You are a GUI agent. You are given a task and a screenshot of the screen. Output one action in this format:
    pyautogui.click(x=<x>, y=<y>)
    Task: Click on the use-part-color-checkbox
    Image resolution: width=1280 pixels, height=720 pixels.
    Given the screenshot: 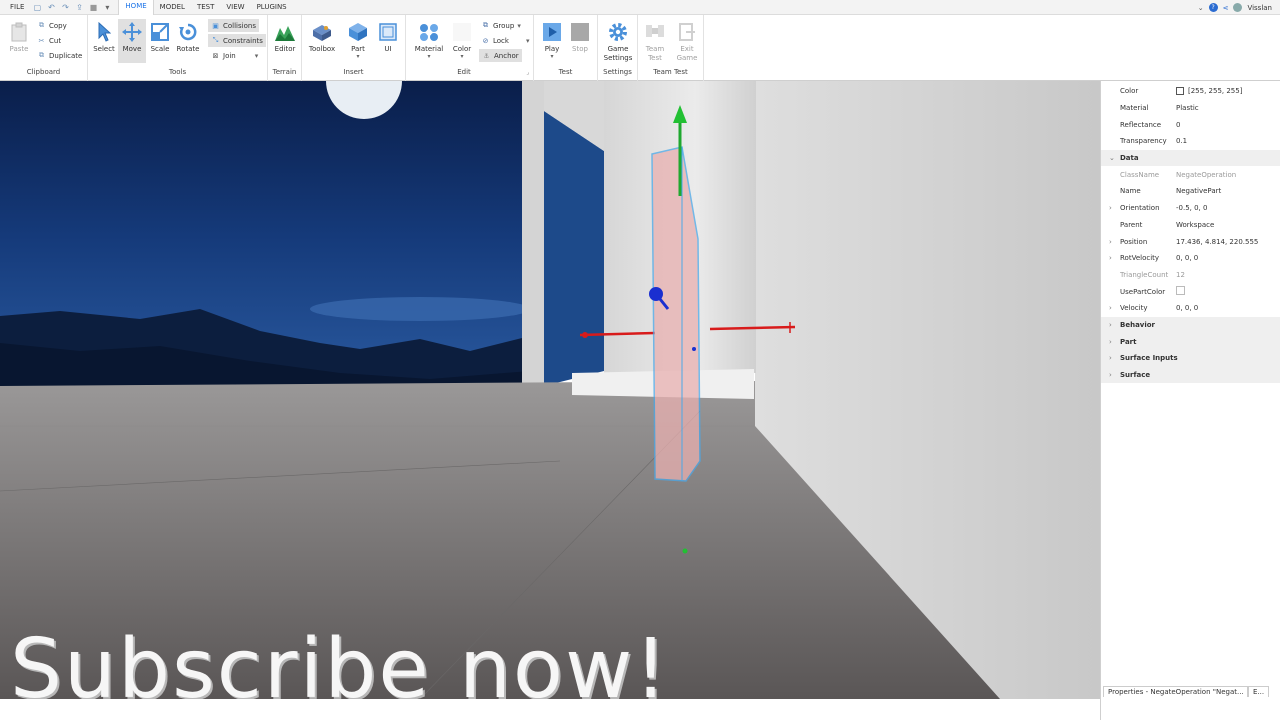 What is the action you would take?
    pyautogui.click(x=1180, y=291)
    